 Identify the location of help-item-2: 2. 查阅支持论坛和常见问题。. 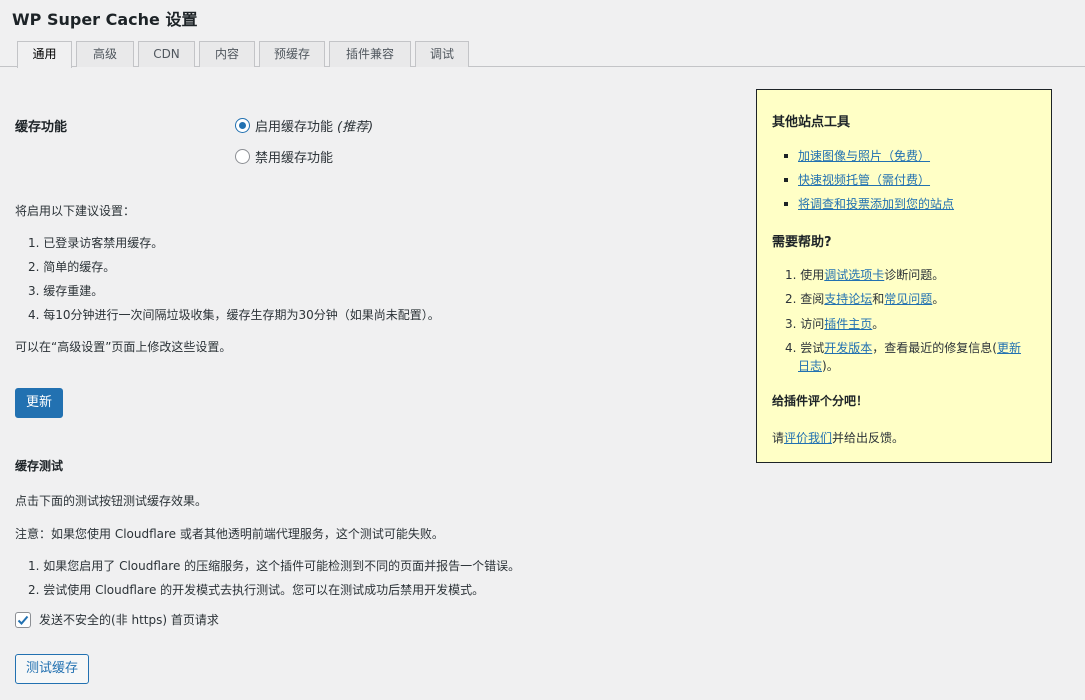
(865, 299).